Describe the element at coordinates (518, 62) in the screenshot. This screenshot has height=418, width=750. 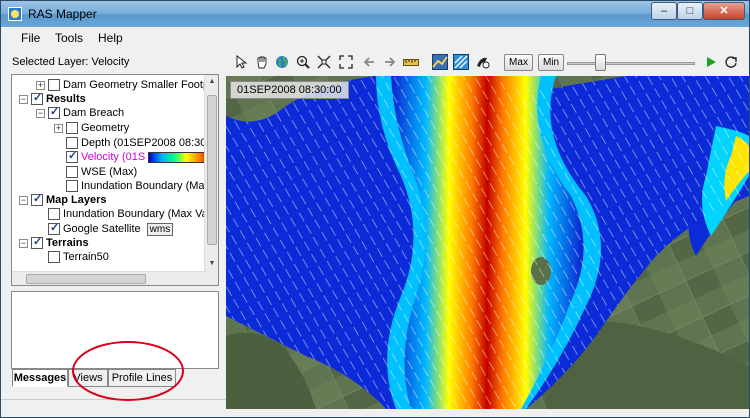
I see `max-button: Max` at that location.